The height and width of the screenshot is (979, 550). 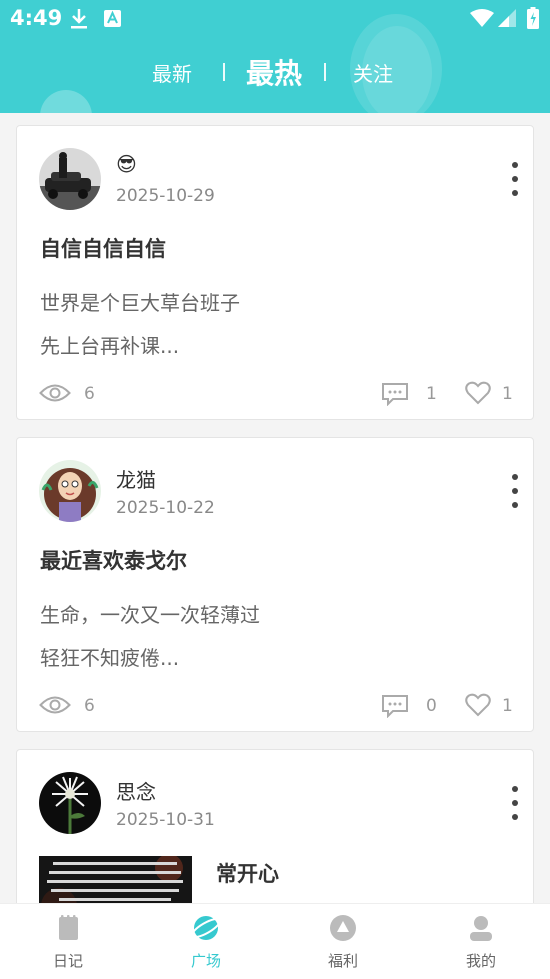 What do you see at coordinates (165, 820) in the screenshot?
I see `post-date: 2025-10-31` at bounding box center [165, 820].